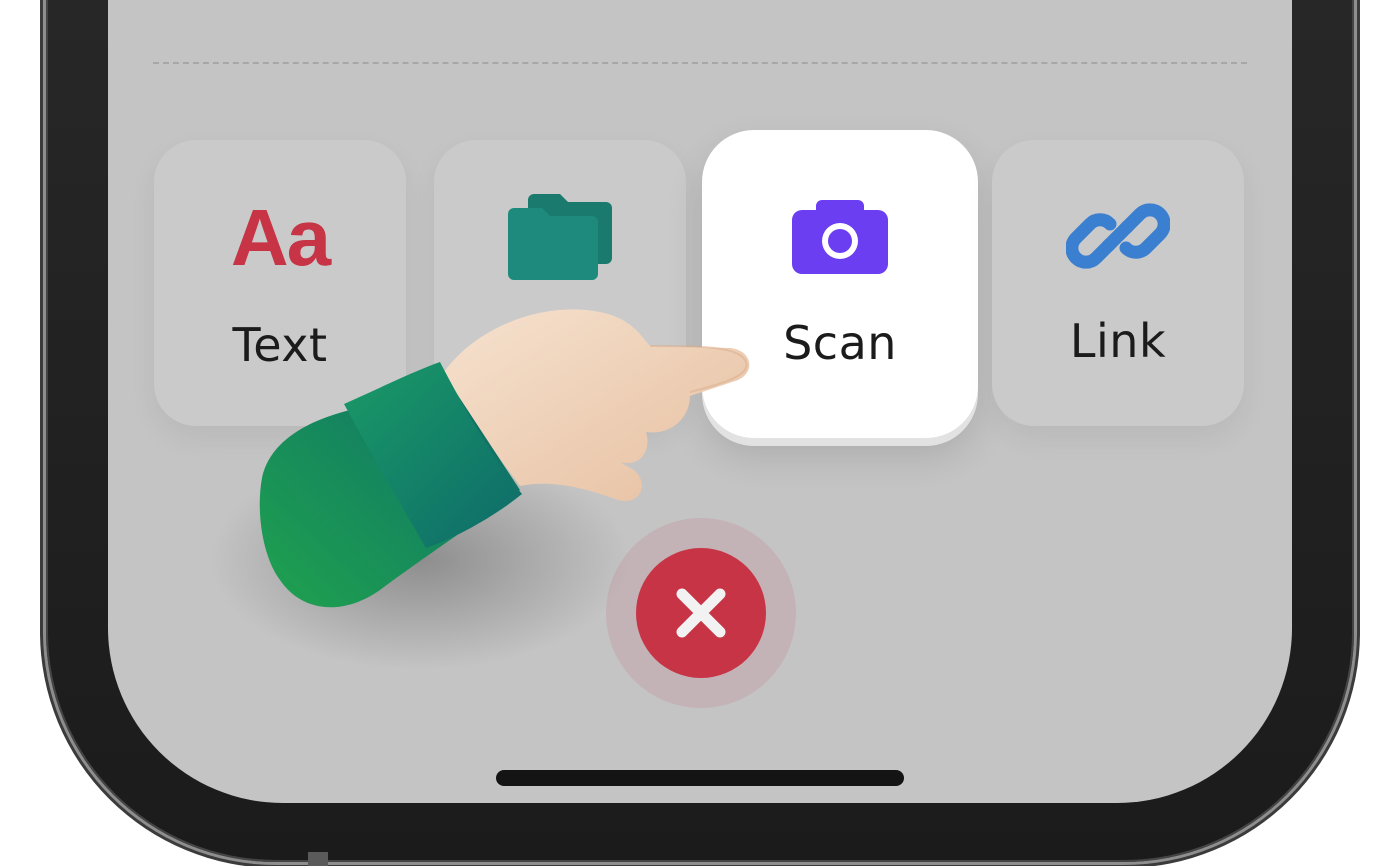  I want to click on tile-files: Files, so click(560, 283).